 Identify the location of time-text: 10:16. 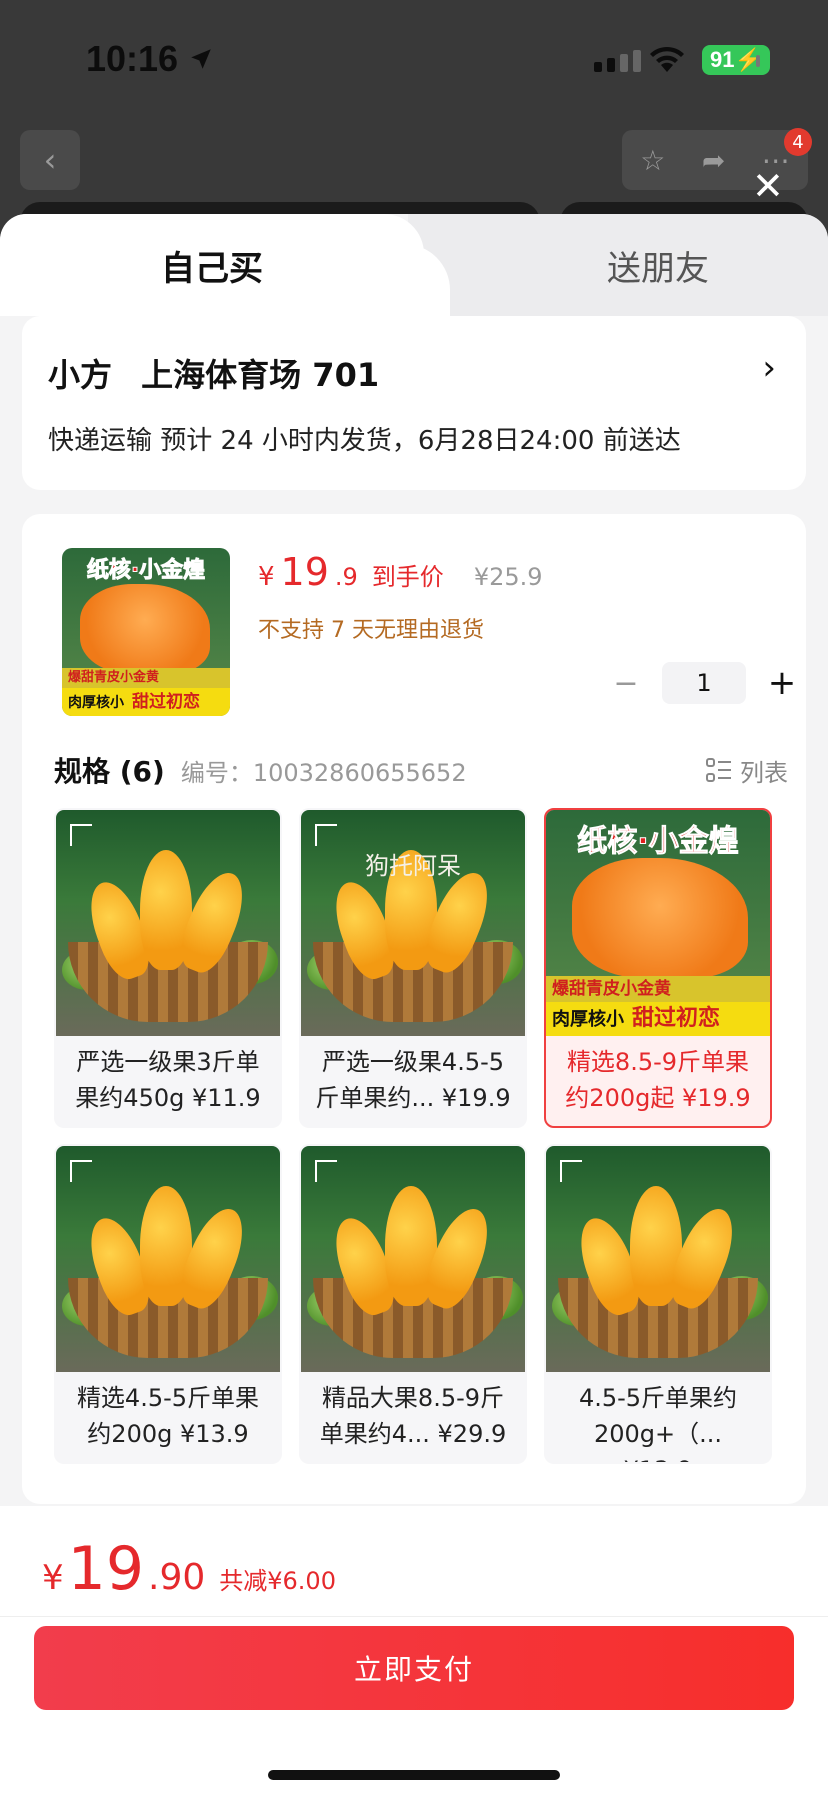
(132, 58).